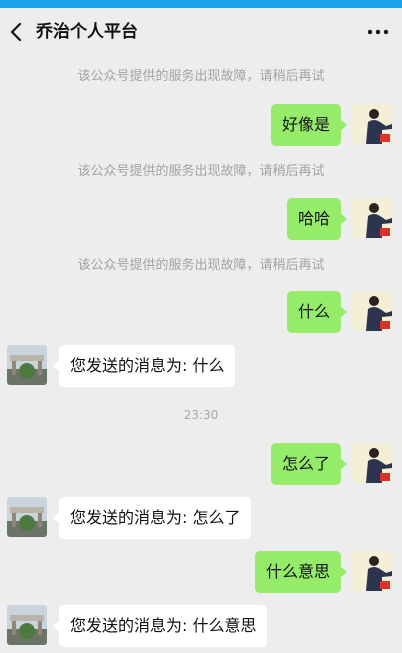  I want to click on my-message-bubble: 什么意思, so click(301, 572).